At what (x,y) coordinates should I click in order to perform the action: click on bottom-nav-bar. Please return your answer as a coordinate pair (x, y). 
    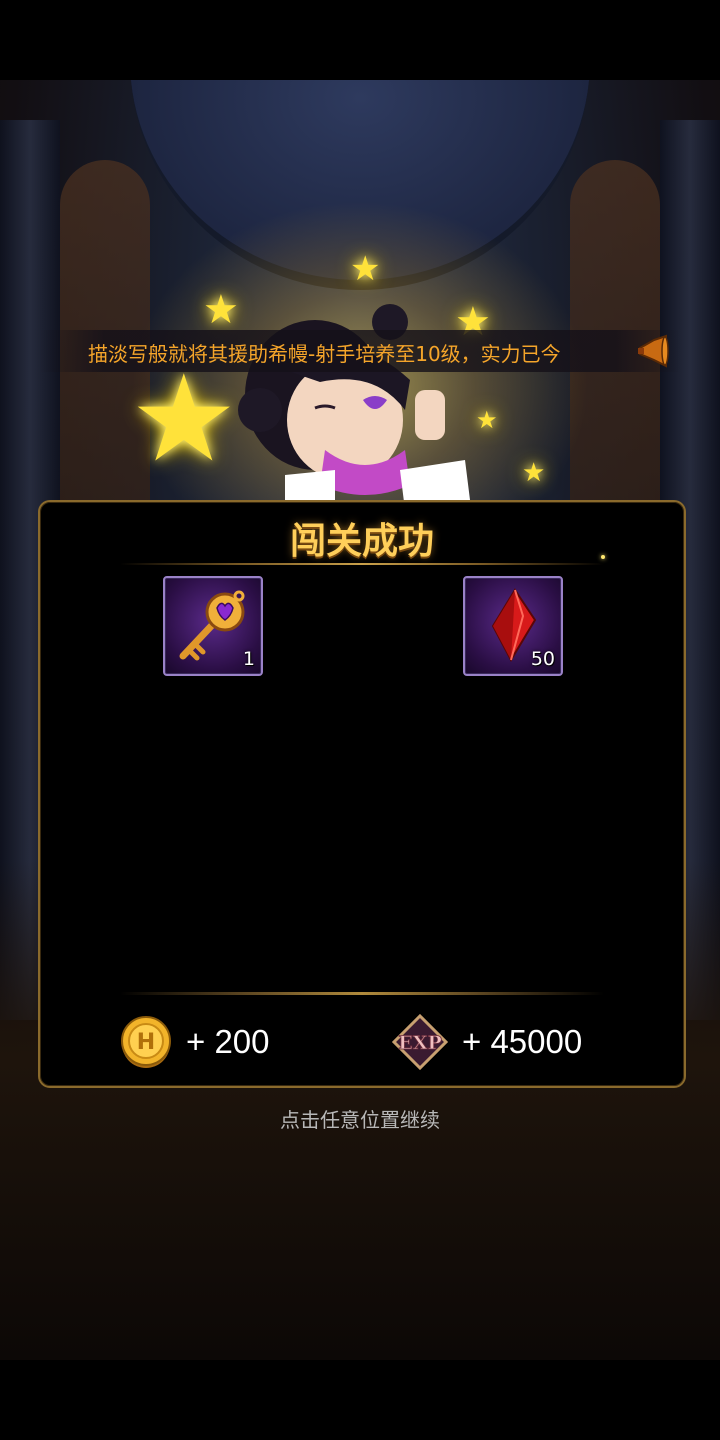
    Looking at the image, I should click on (360, 1400).